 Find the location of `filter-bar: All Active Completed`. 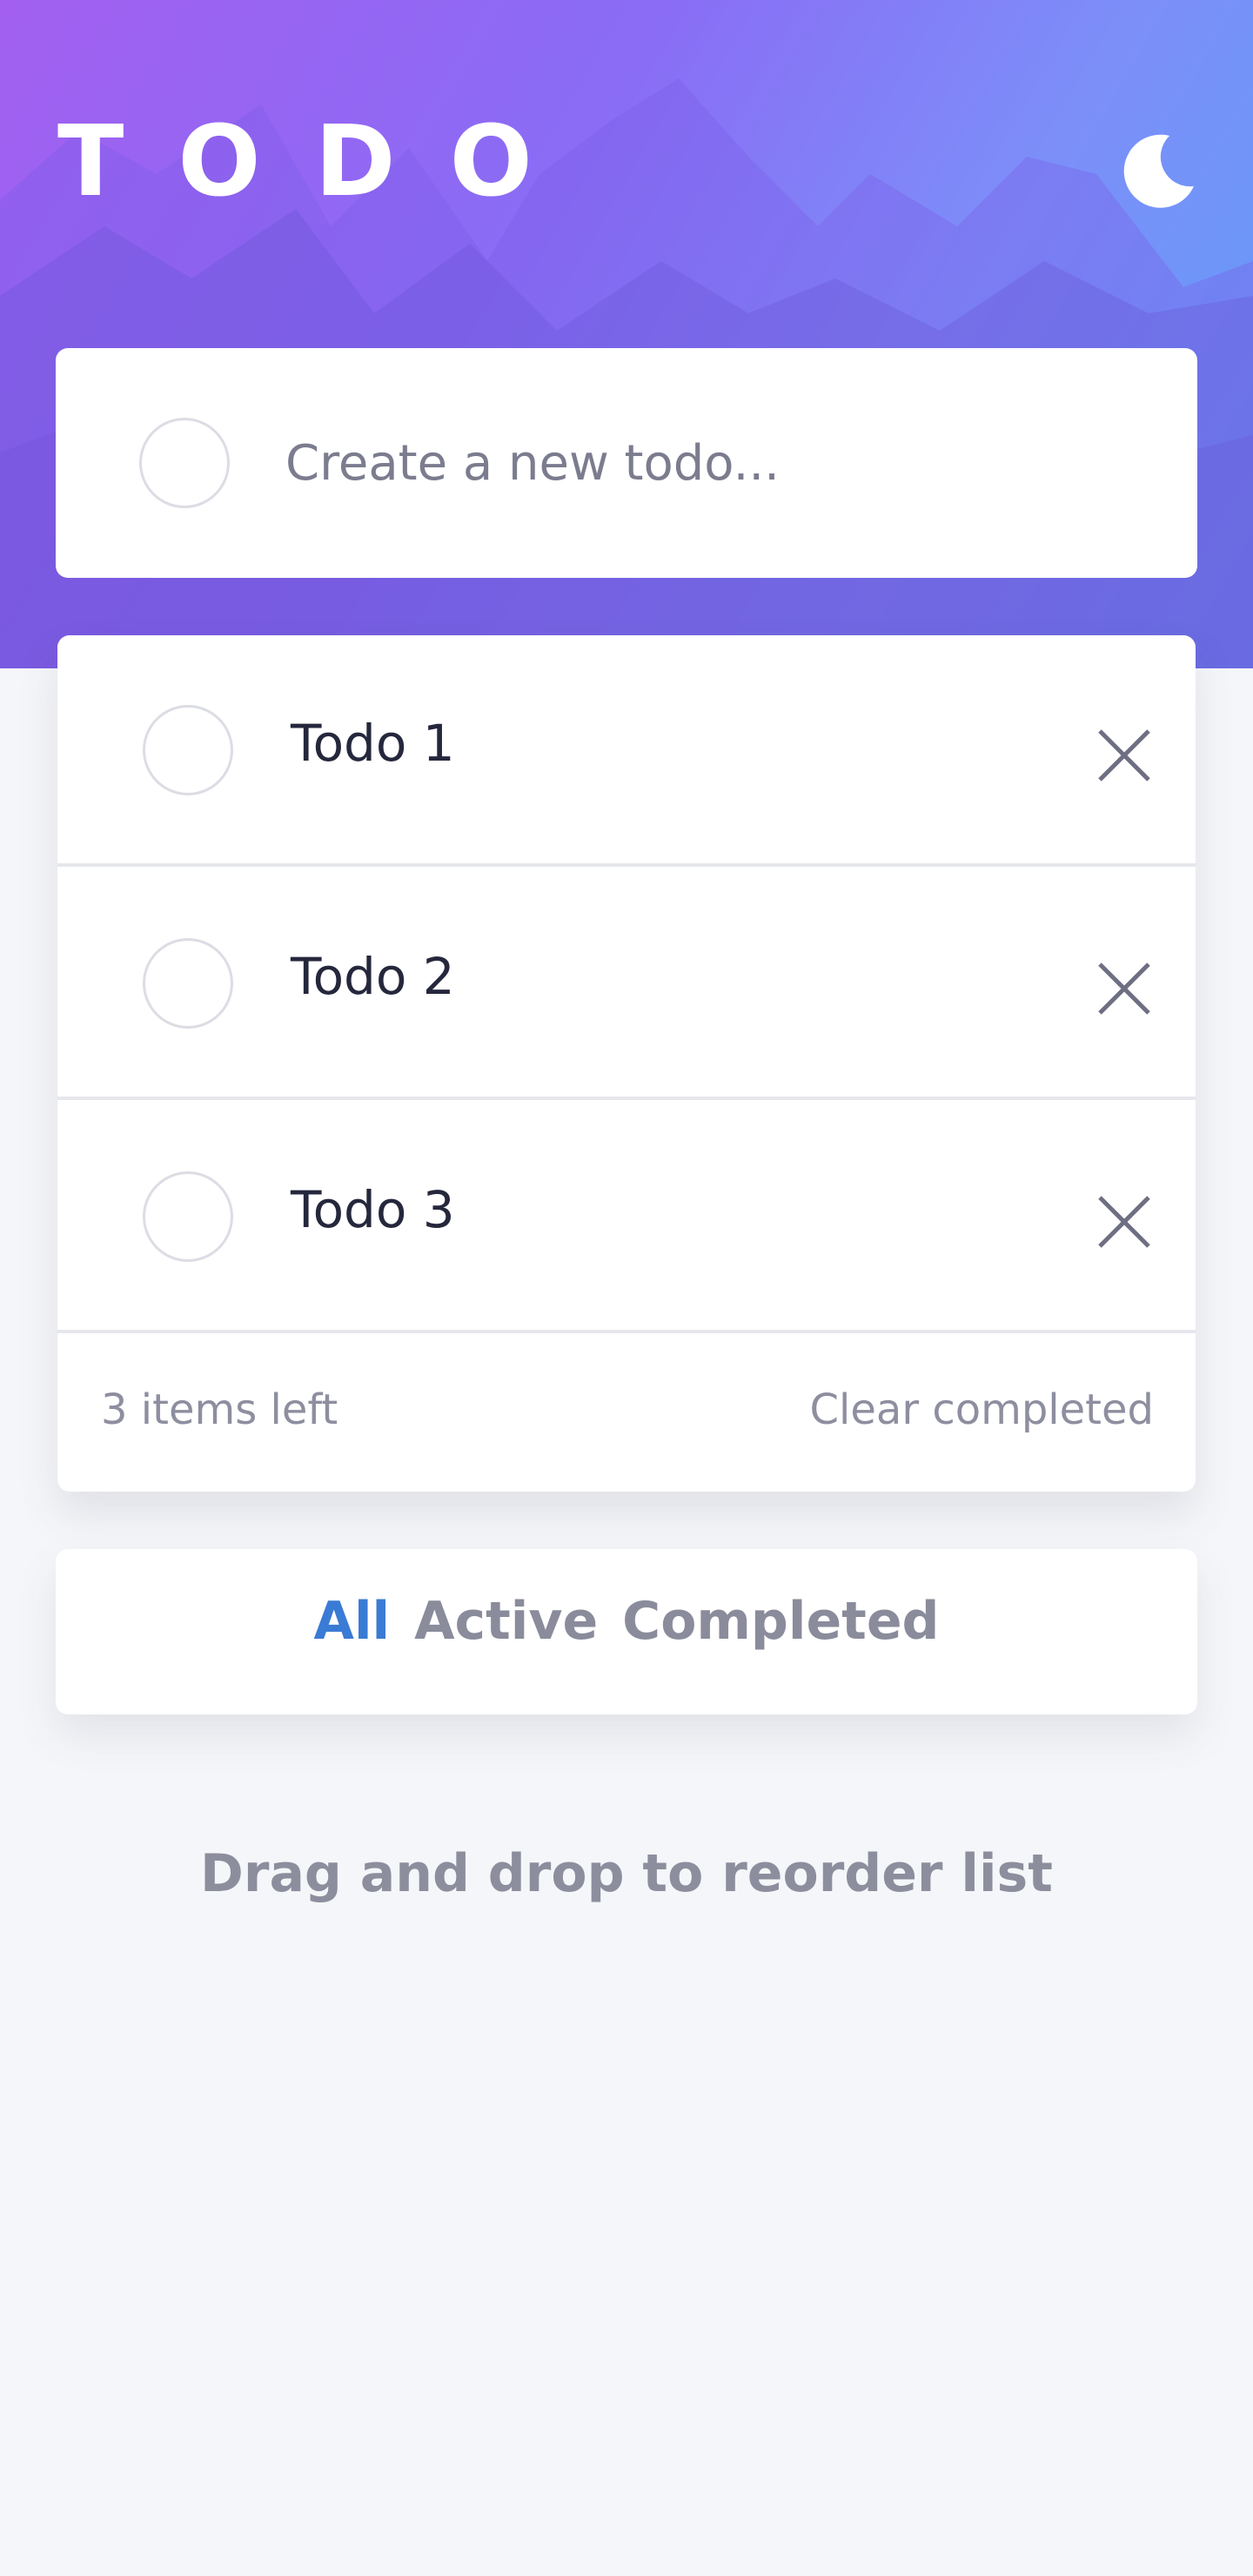

filter-bar: All Active Completed is located at coordinates (626, 1631).